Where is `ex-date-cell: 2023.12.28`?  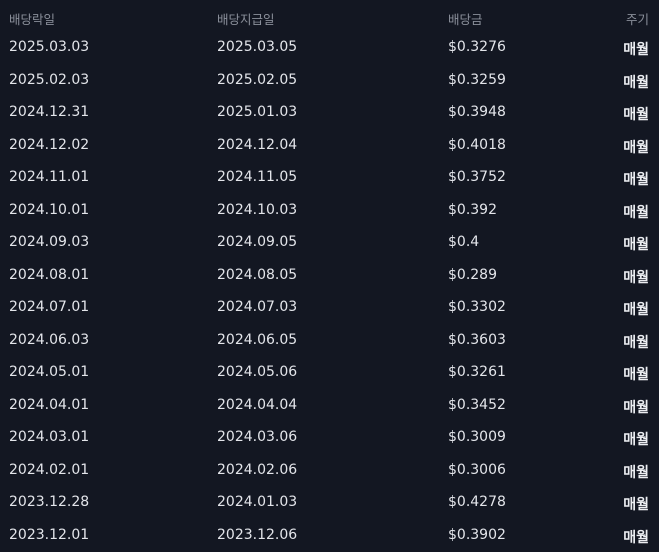 ex-date-cell: 2023.12.28 is located at coordinates (49, 502).